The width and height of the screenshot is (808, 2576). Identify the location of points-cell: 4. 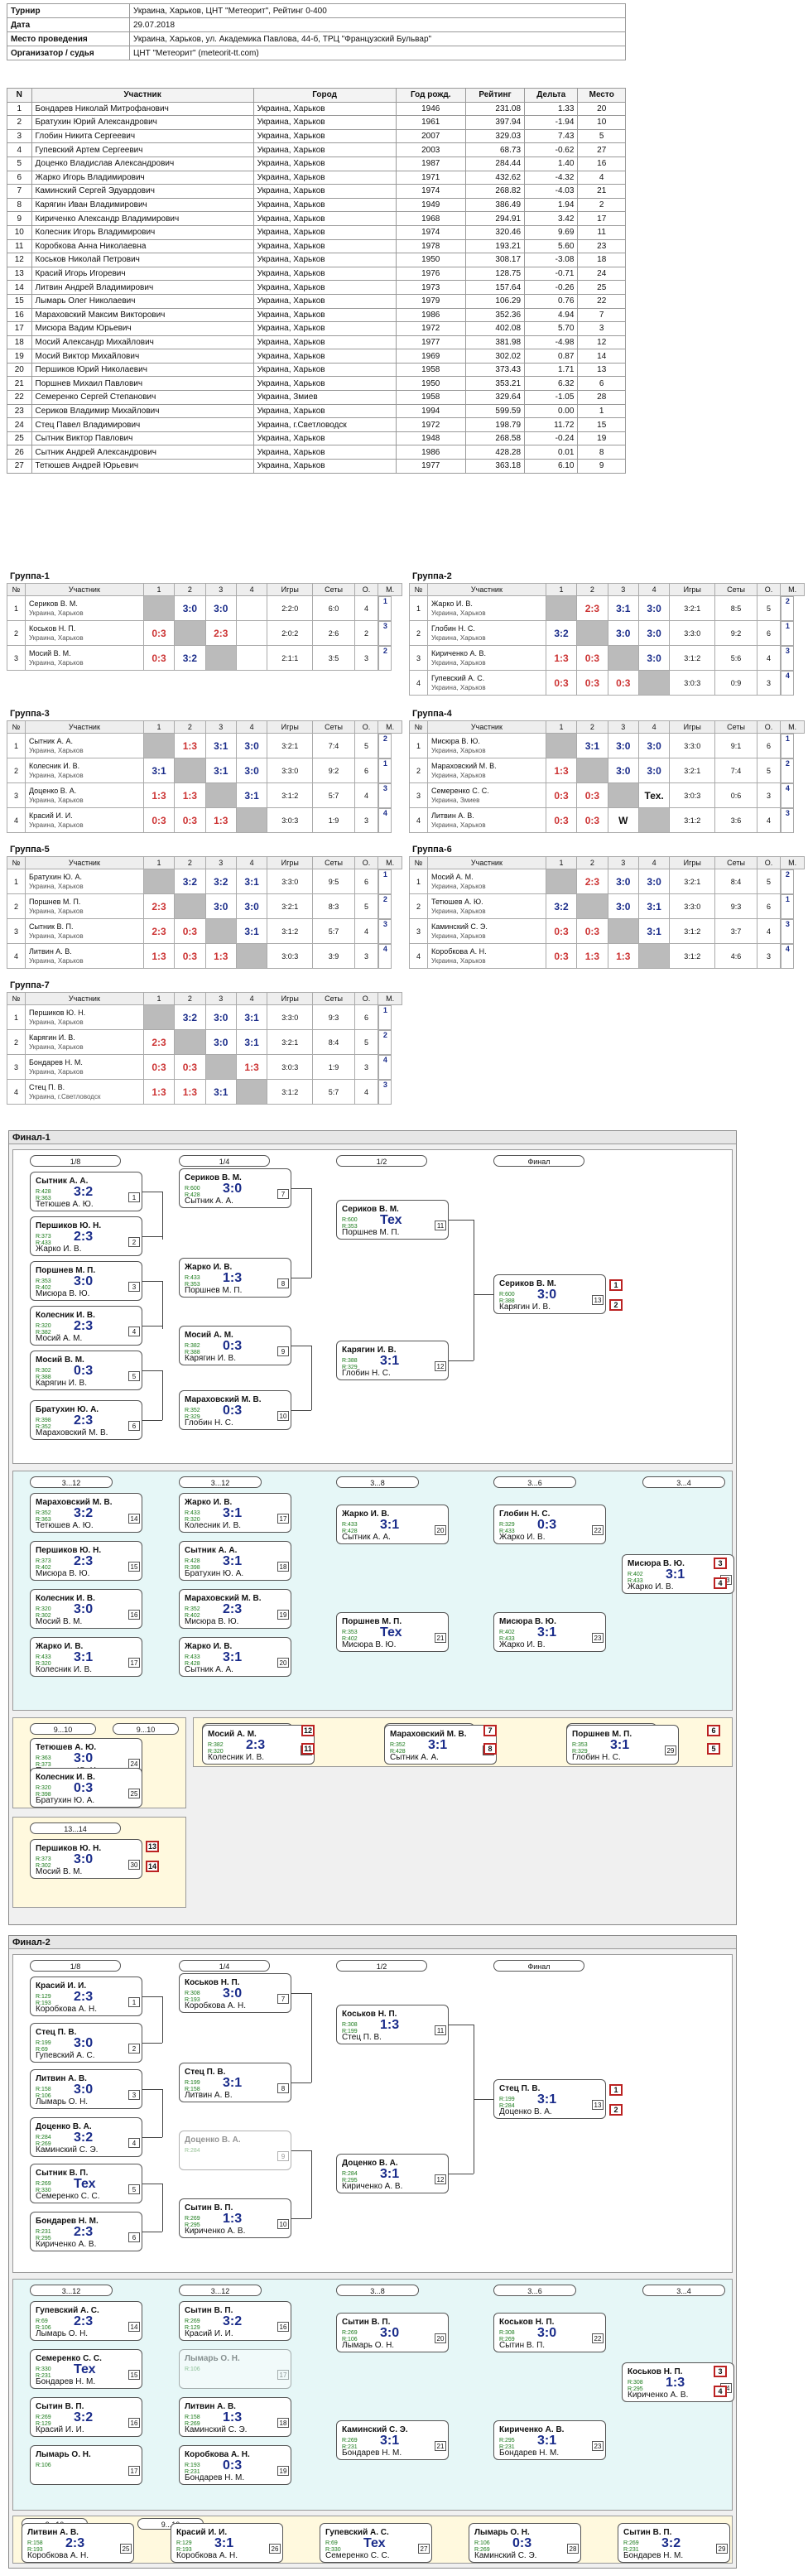
(769, 820).